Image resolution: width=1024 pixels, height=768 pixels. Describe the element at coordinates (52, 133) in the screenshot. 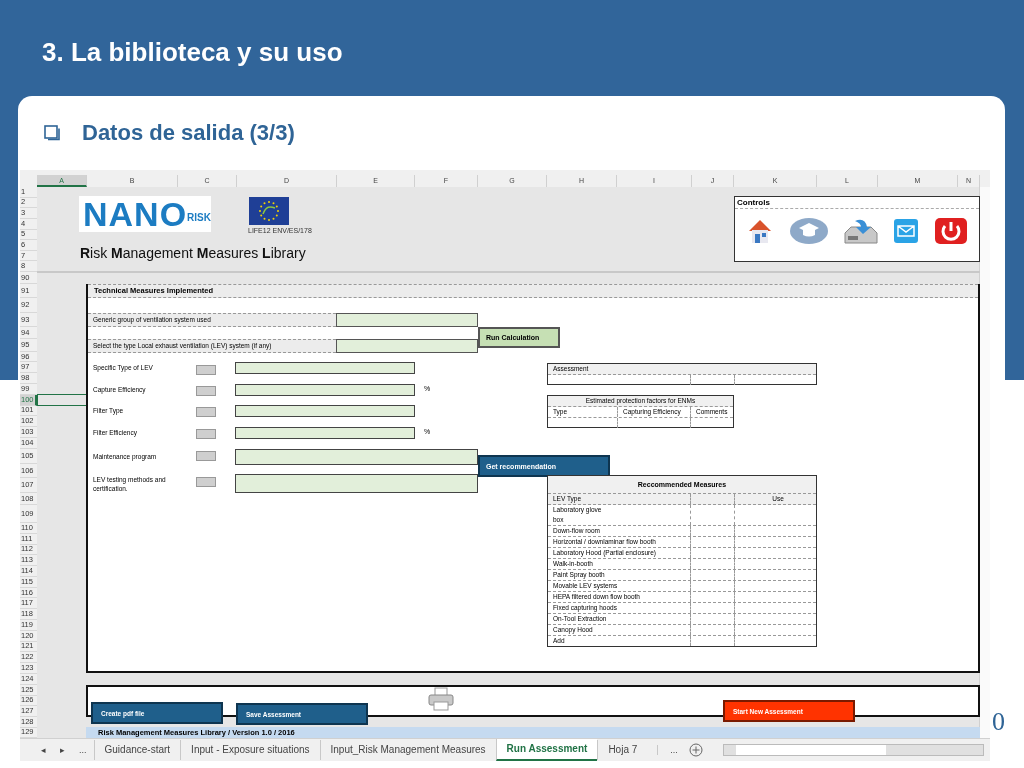

I see `checkbox-bullet-icon` at that location.